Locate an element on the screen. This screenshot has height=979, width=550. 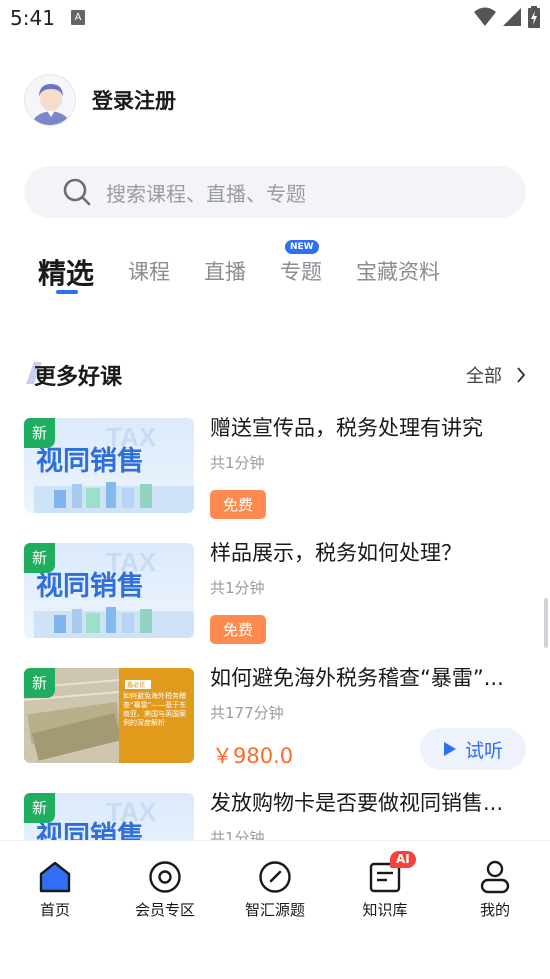
category-tabs: 精选 课程 直播 NEW 专题 宝藏资料 is located at coordinates (288, 270).